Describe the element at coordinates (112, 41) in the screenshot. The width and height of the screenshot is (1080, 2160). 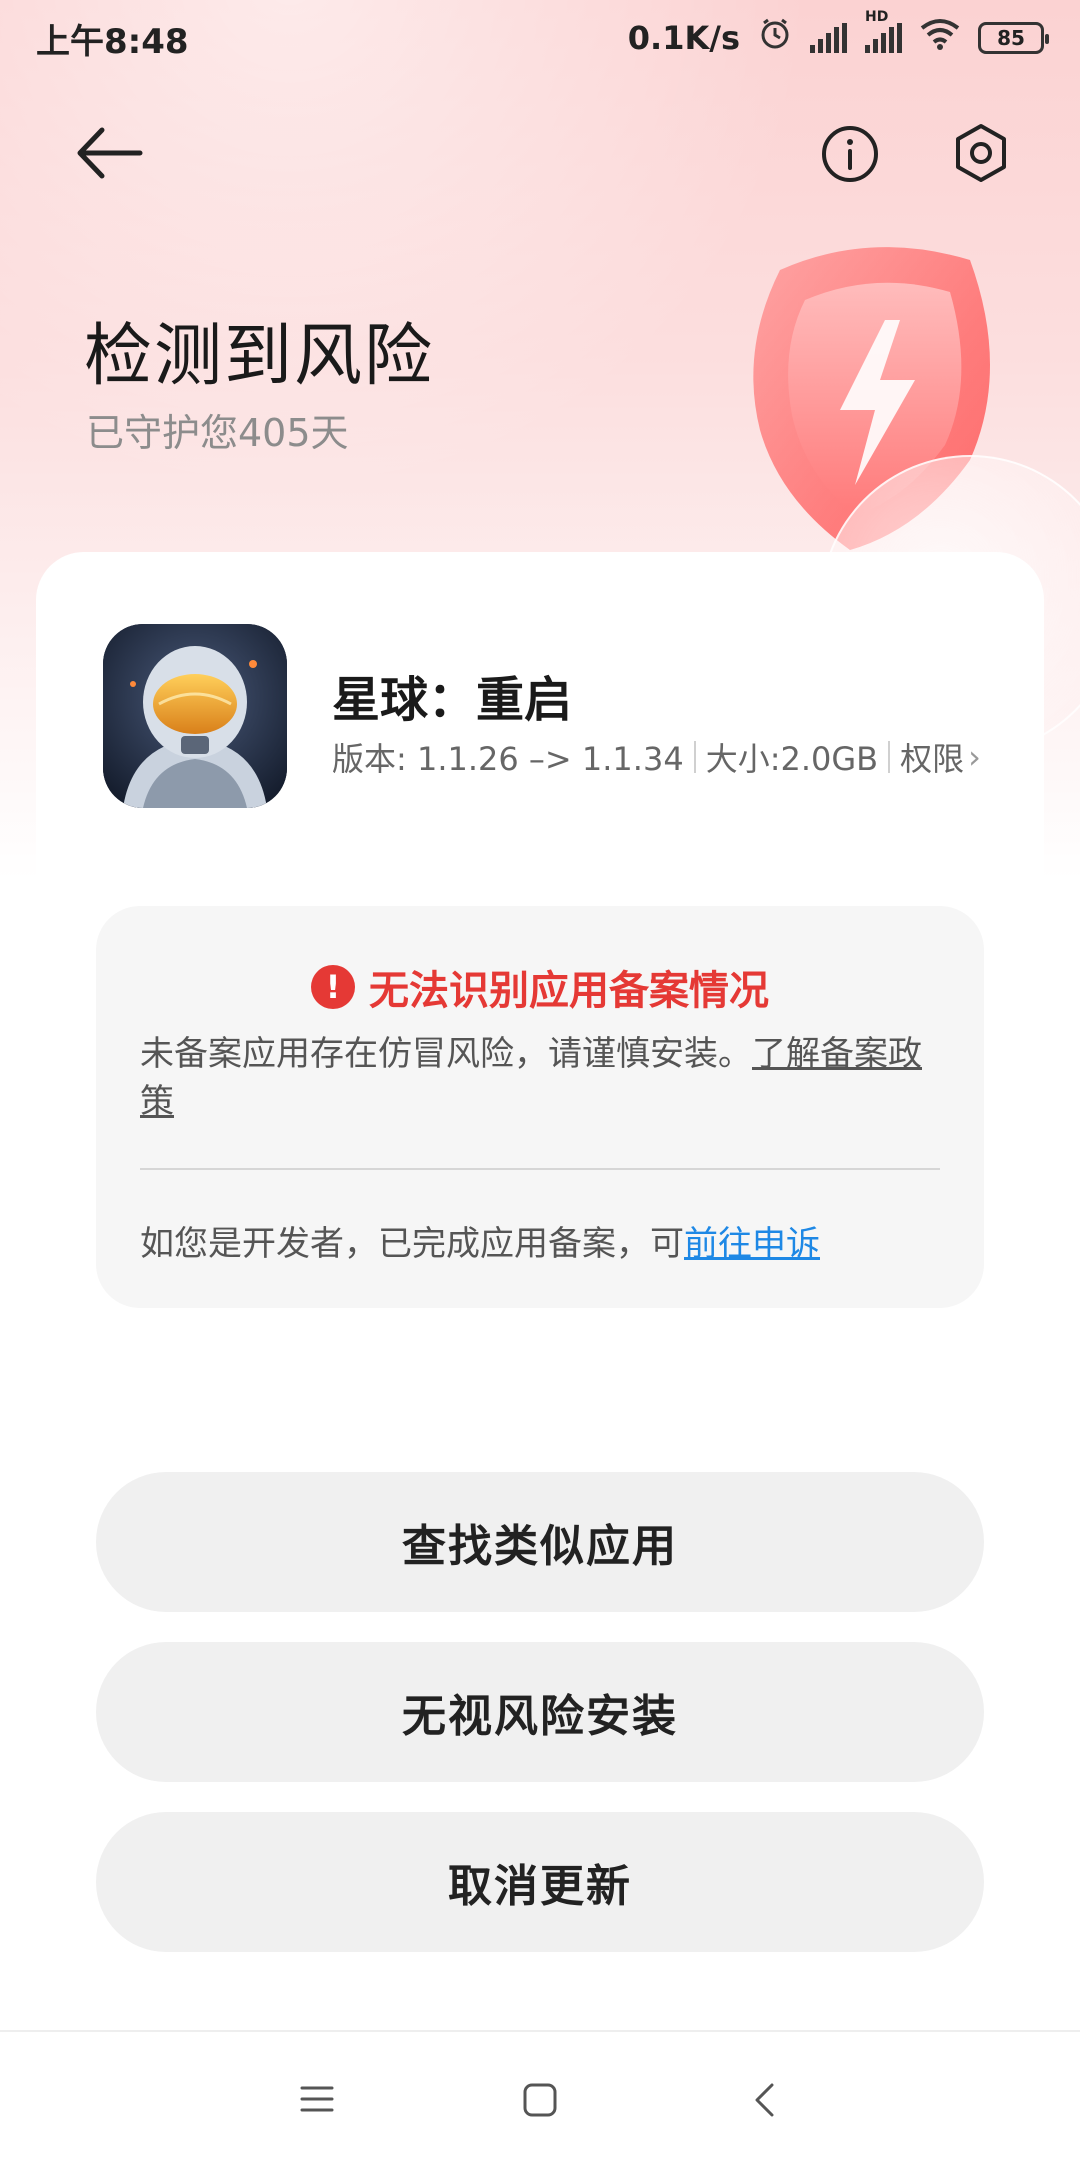
I see `status-time: 上午8:48` at that location.